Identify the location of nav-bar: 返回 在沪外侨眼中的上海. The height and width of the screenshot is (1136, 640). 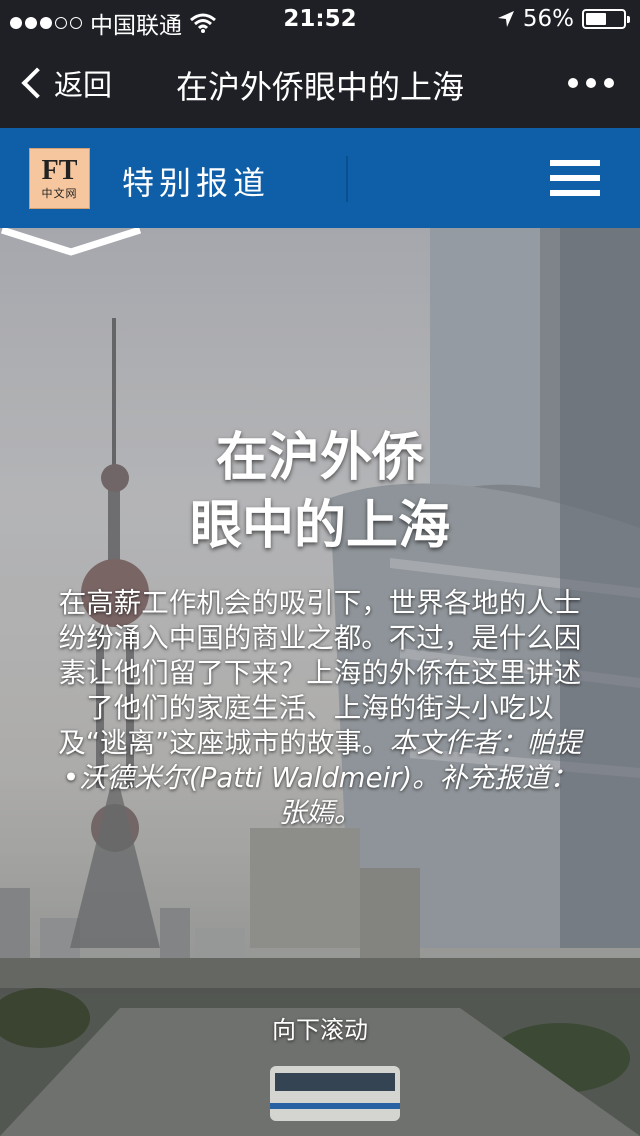
(320, 84).